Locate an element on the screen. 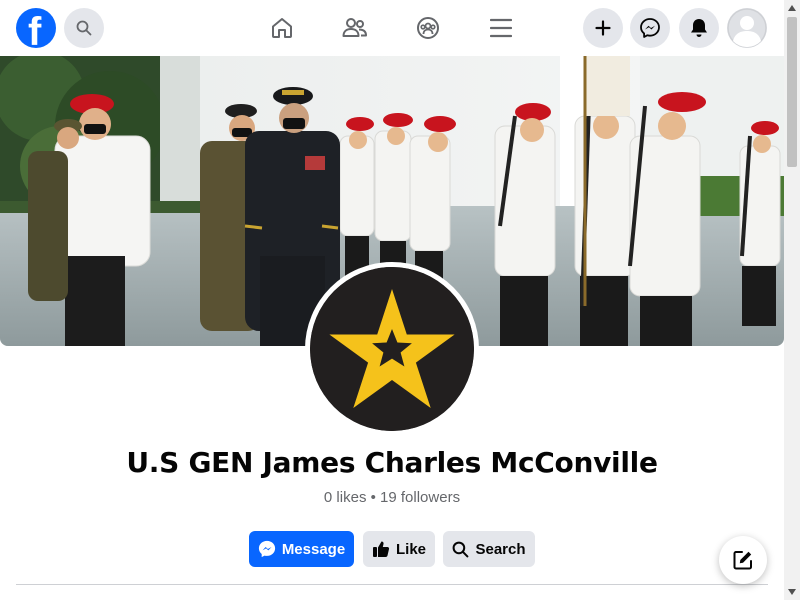 The height and width of the screenshot is (600, 800). search-button-label: Search is located at coordinates (500, 549).